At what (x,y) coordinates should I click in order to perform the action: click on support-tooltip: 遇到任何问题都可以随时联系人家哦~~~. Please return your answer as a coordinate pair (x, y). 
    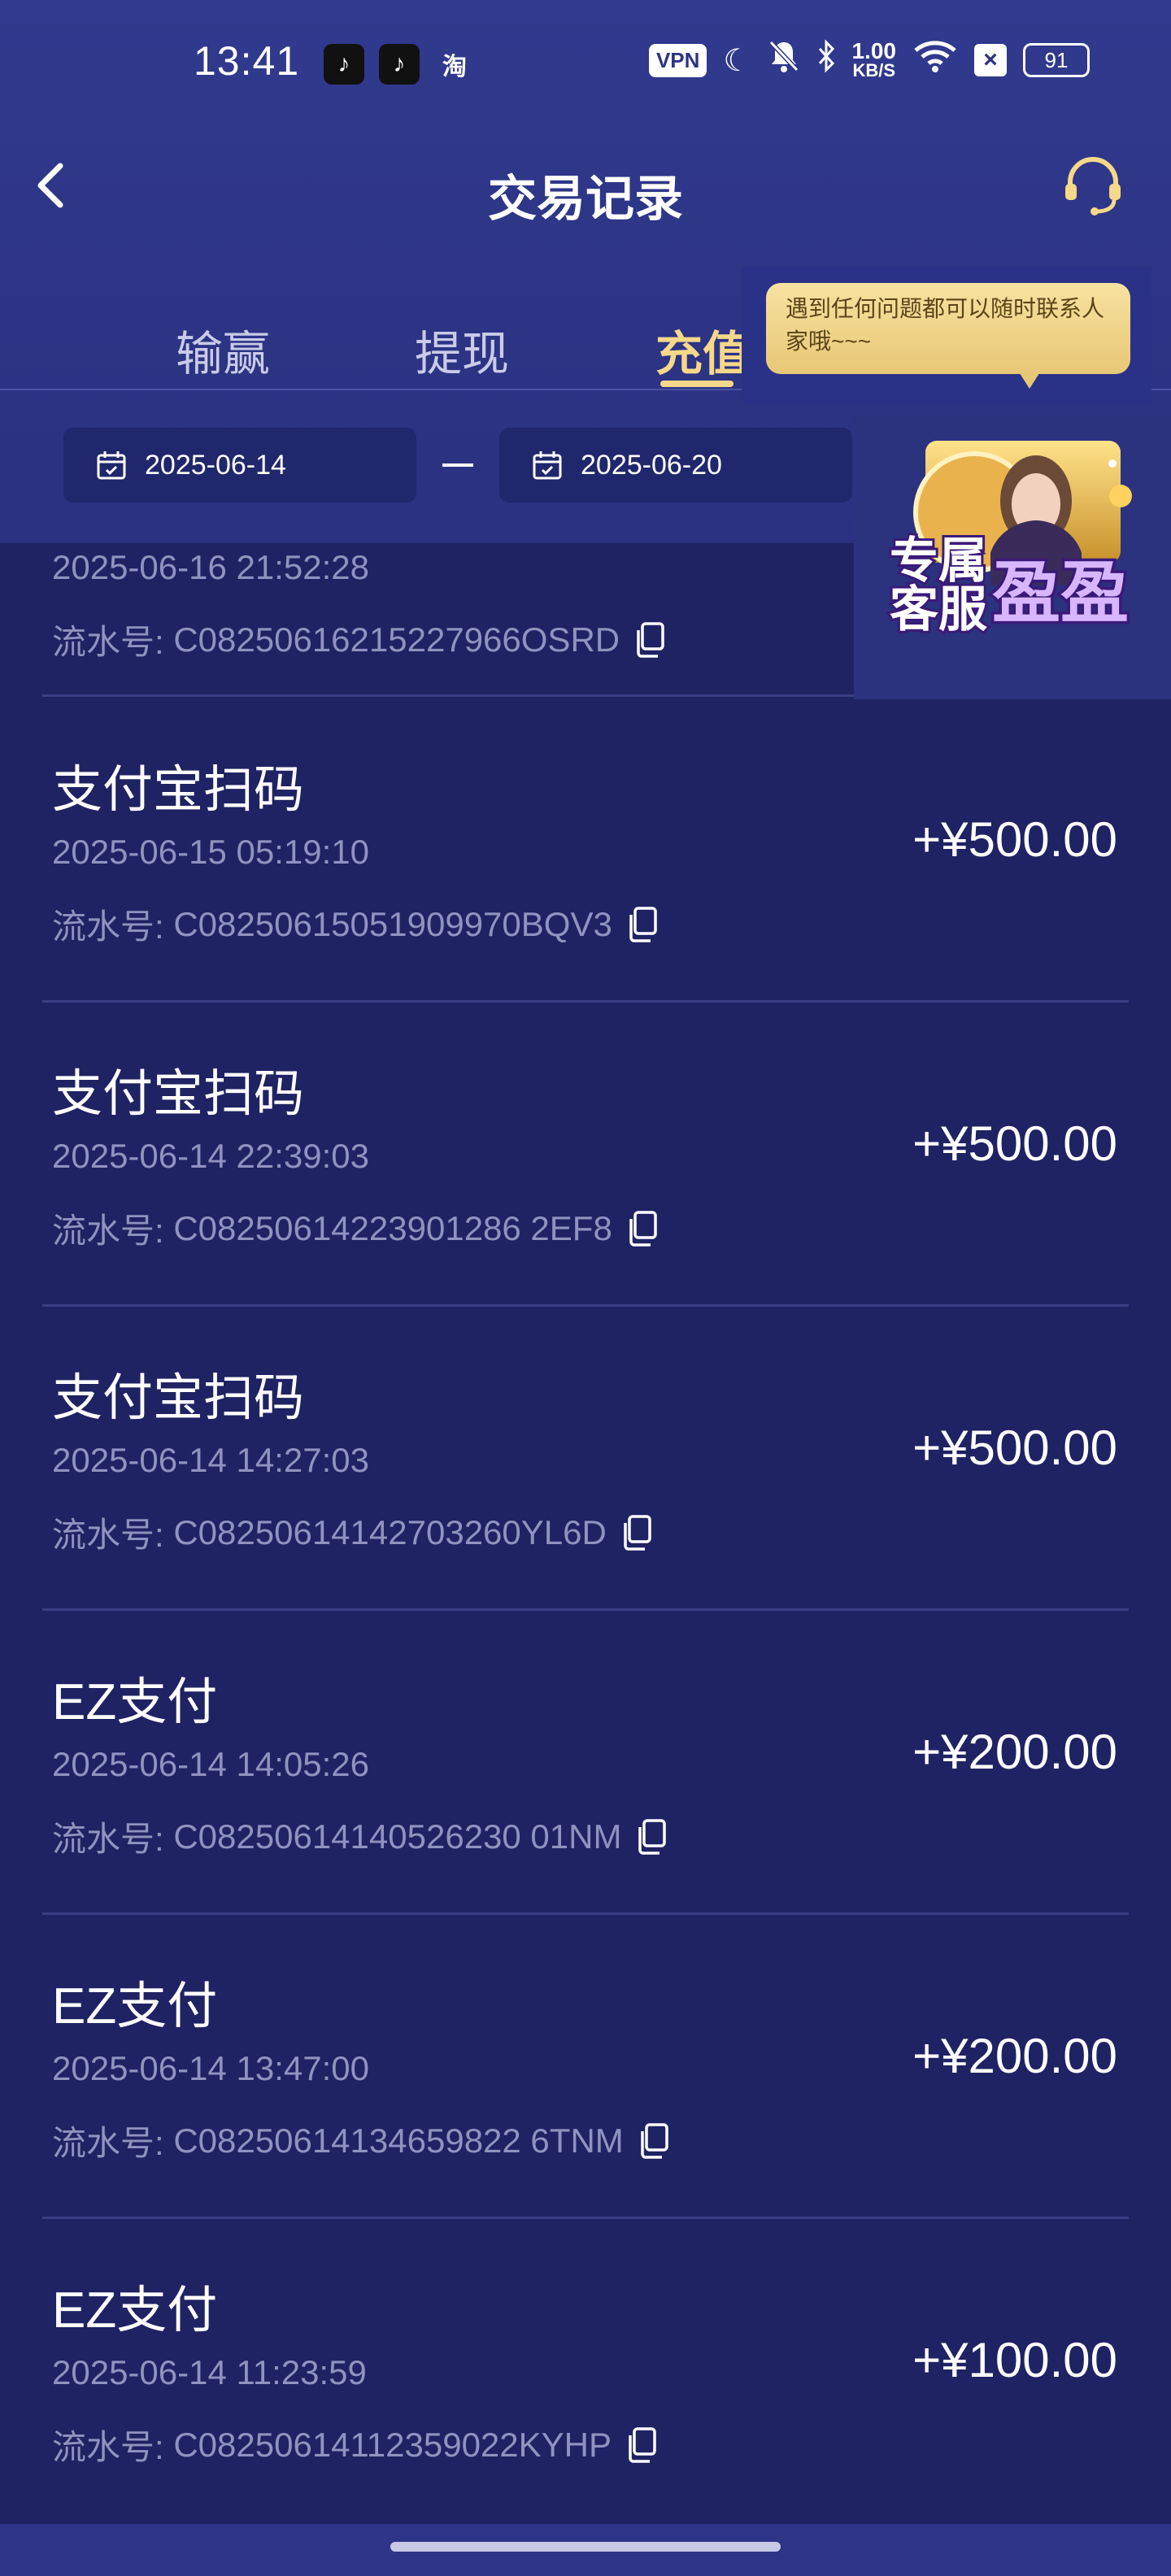
    Looking at the image, I should click on (946, 336).